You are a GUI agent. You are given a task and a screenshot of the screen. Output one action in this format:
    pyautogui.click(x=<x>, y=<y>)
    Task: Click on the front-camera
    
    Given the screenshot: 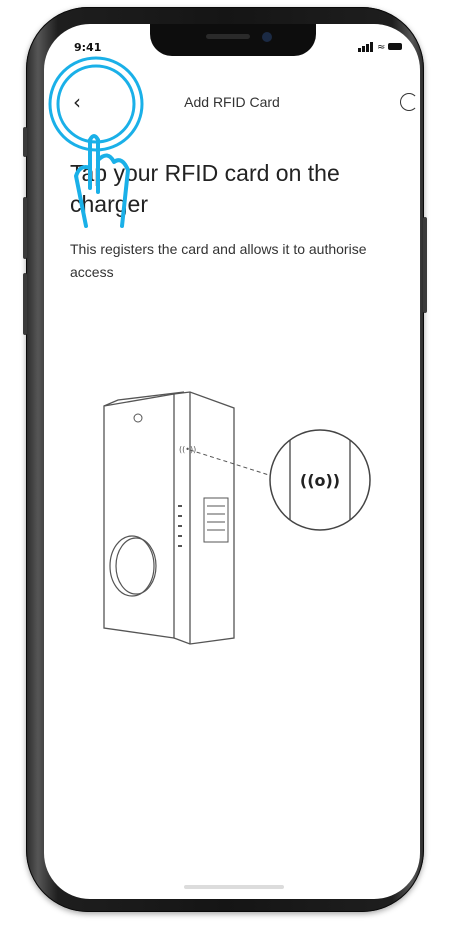 What is the action you would take?
    pyautogui.click(x=267, y=37)
    